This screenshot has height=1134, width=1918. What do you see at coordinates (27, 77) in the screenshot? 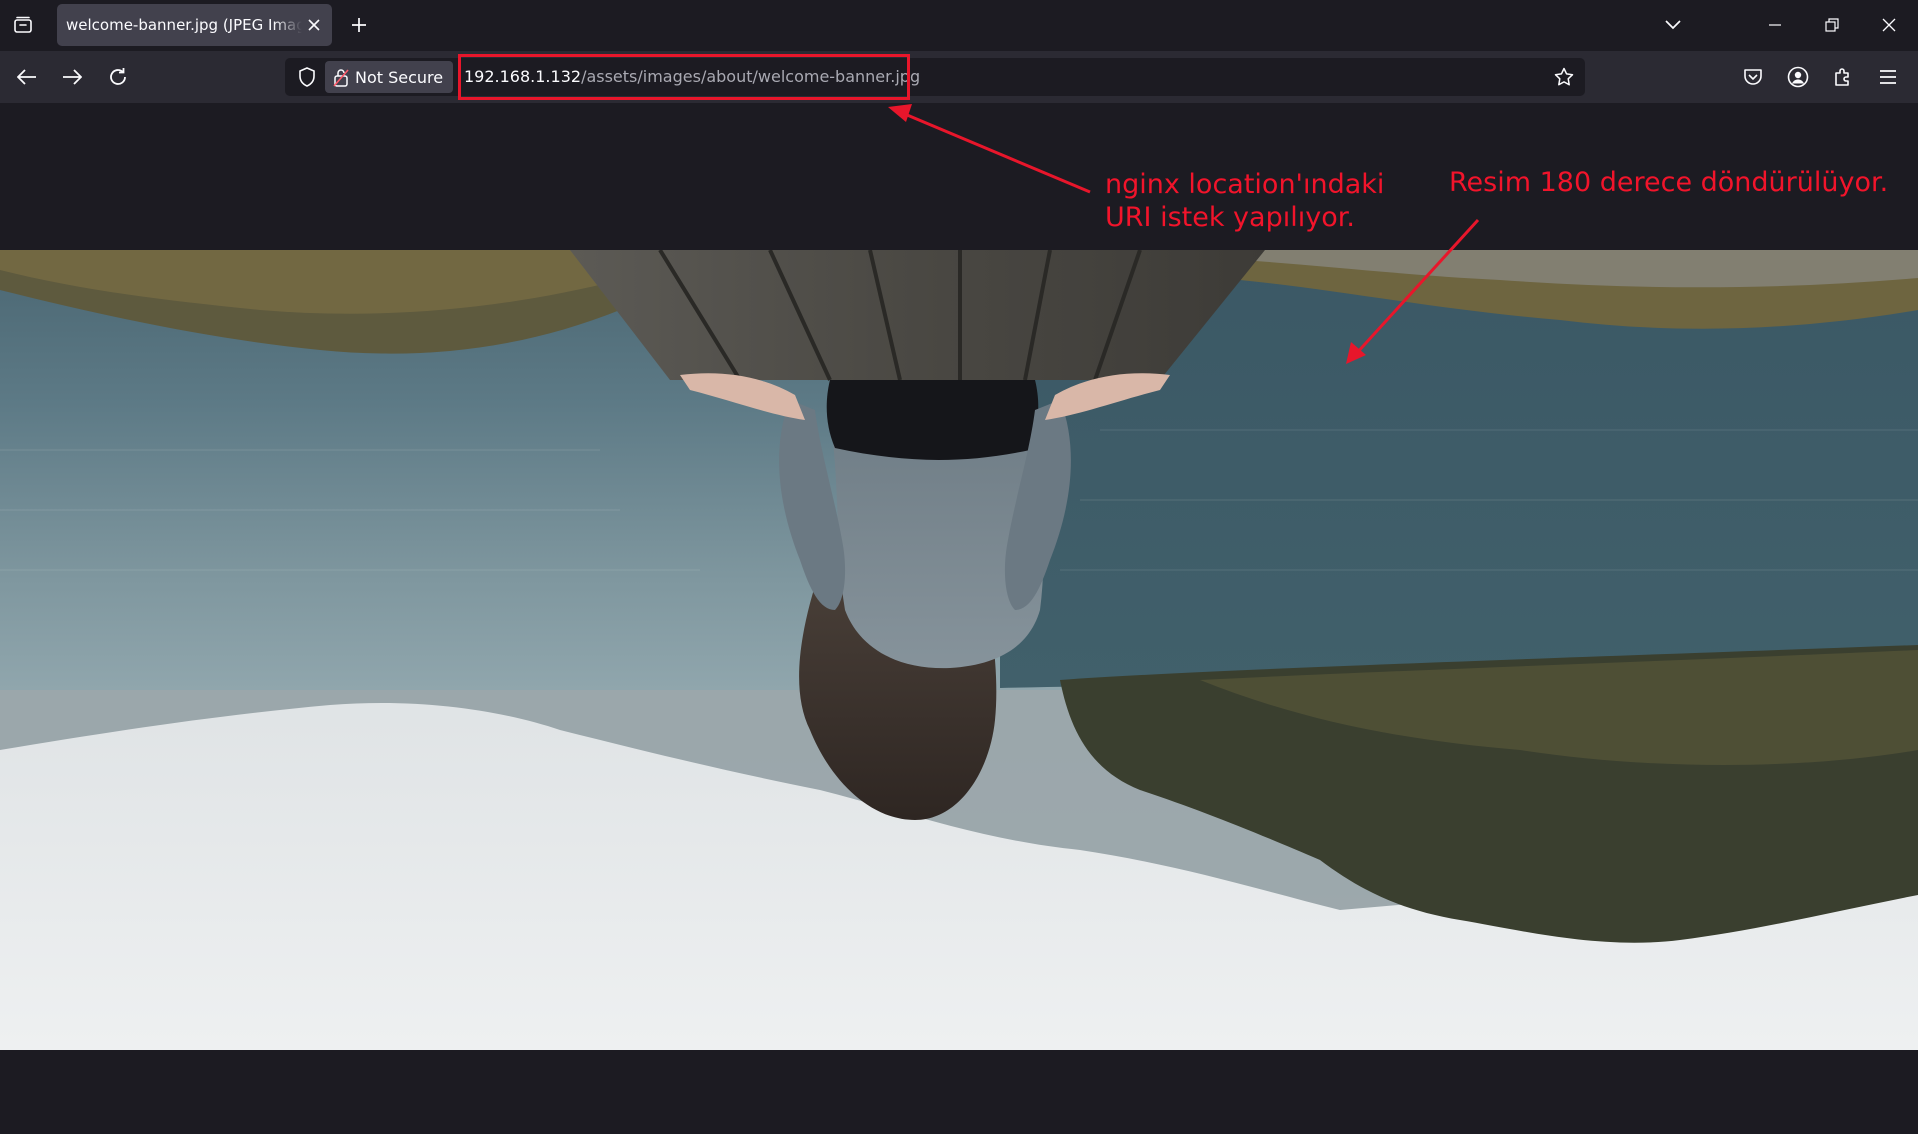
I see `arrow-left-icon` at bounding box center [27, 77].